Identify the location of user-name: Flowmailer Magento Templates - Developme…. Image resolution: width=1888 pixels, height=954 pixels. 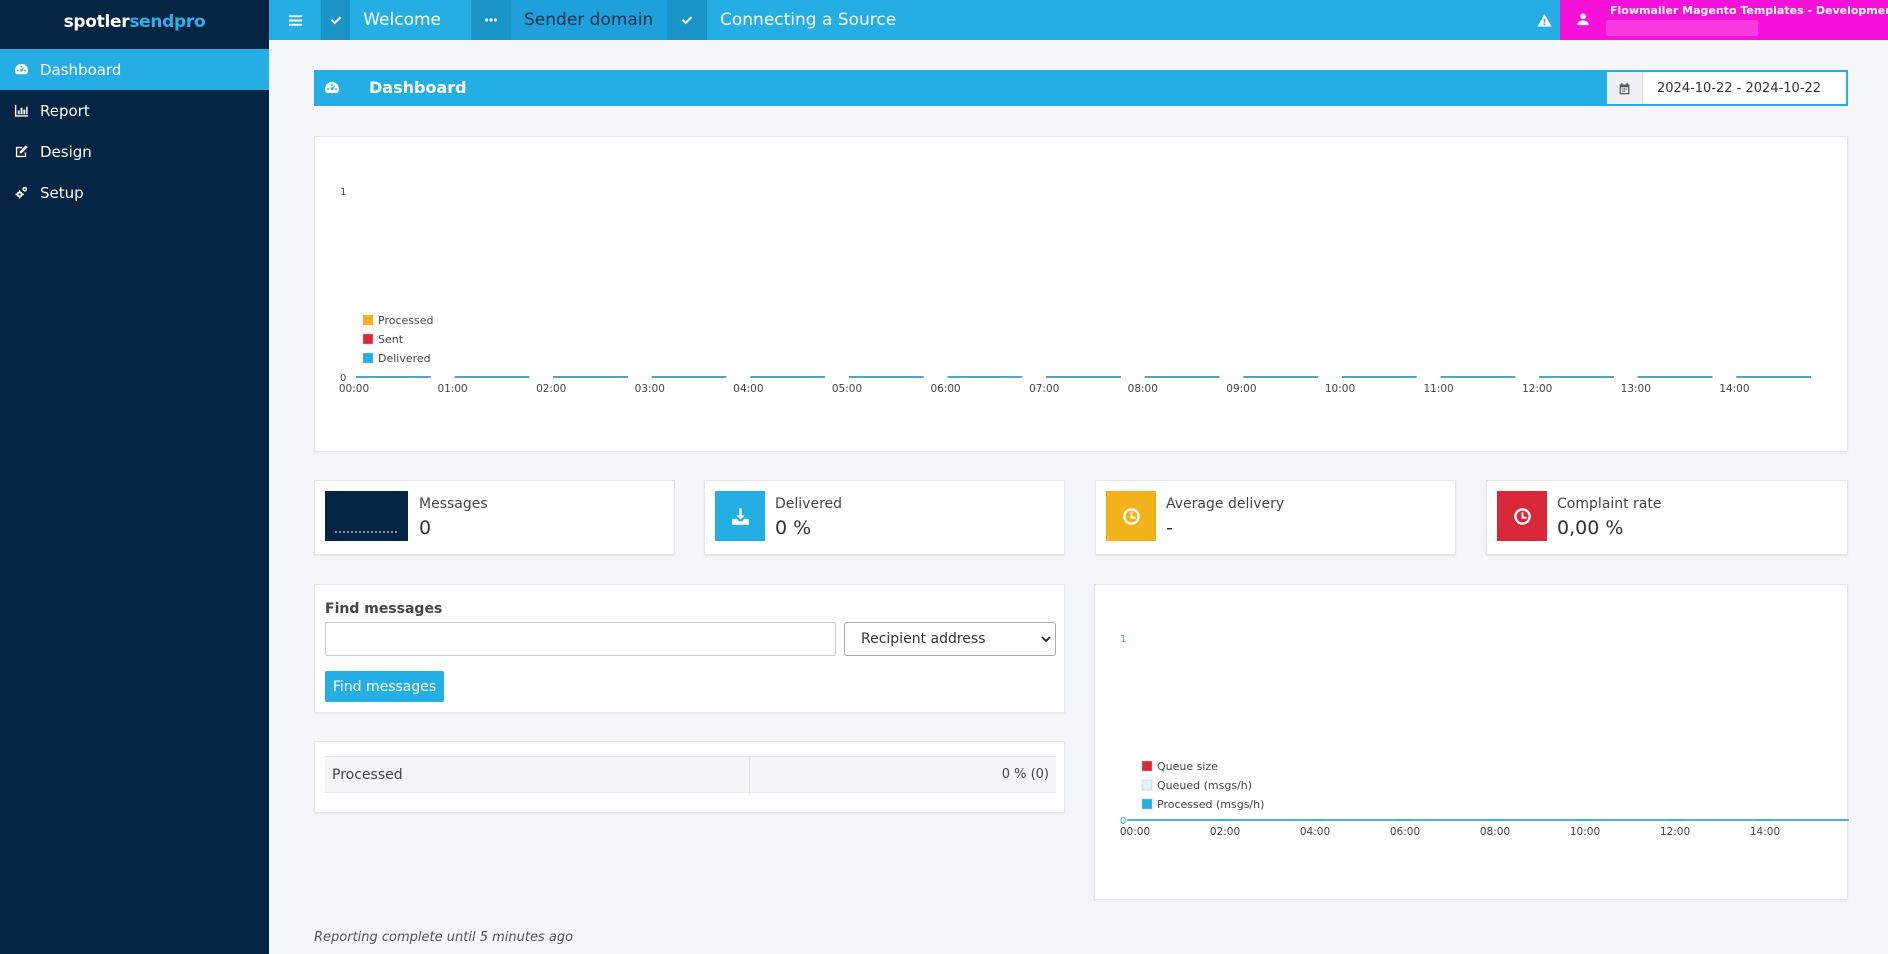
(1749, 10).